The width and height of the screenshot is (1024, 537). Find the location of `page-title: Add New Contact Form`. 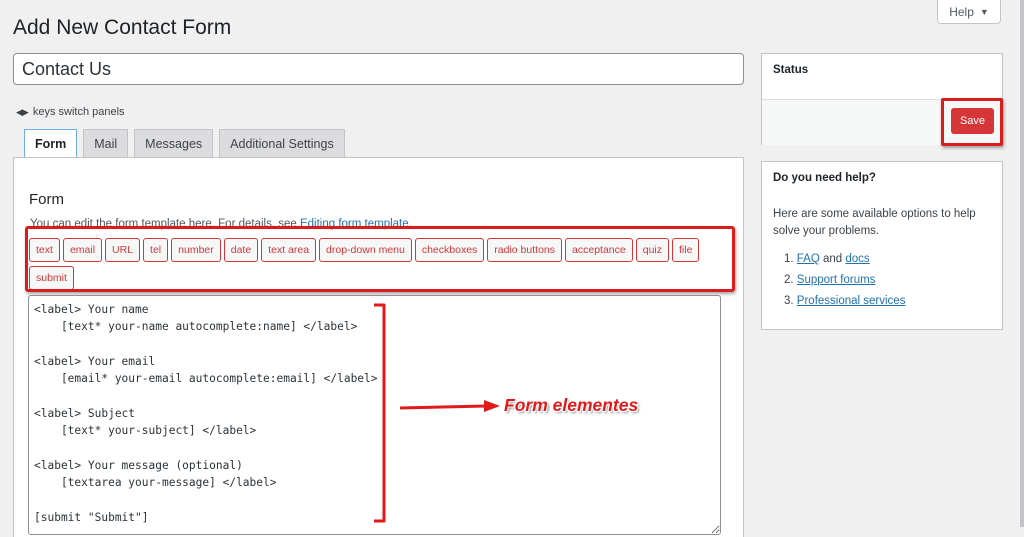

page-title: Add New Contact Form is located at coordinates (122, 27).